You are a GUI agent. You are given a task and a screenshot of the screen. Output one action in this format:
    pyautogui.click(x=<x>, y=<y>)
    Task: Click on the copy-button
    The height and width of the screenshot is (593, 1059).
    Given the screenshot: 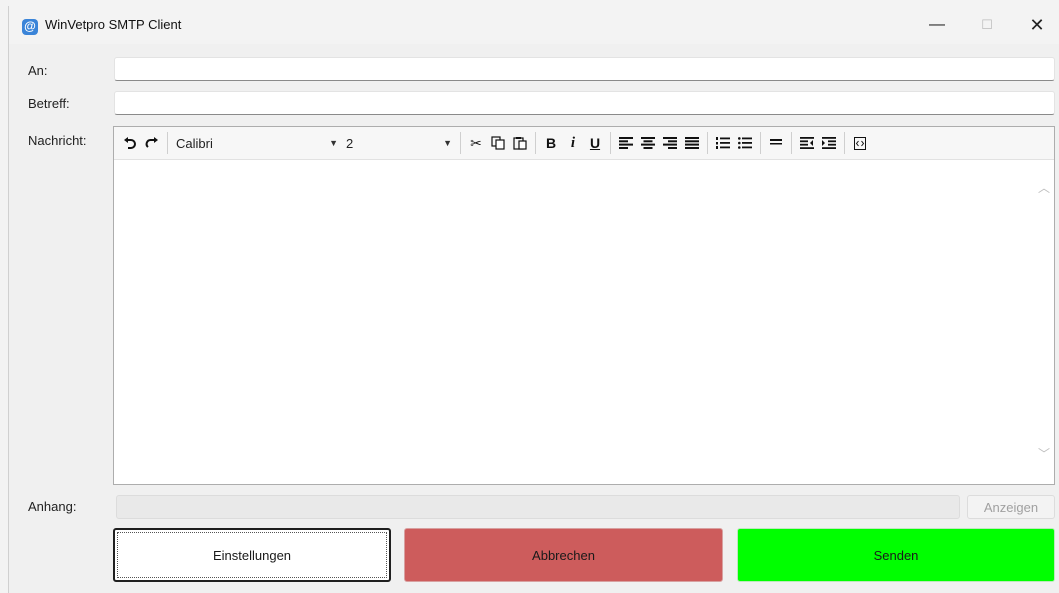 What is the action you would take?
    pyautogui.click(x=498, y=143)
    